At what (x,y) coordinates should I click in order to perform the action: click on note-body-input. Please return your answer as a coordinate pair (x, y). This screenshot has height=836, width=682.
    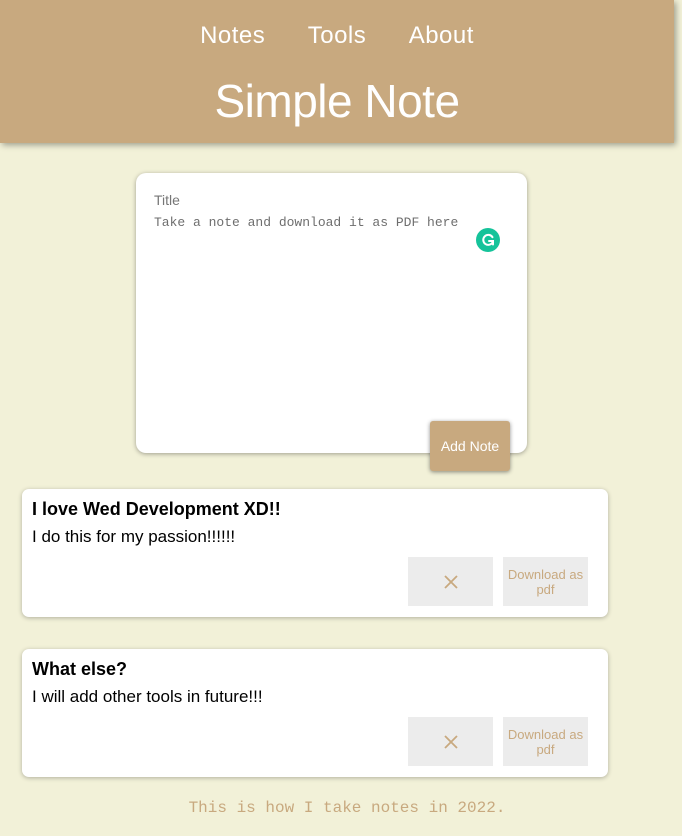
    Looking at the image, I should click on (319, 315).